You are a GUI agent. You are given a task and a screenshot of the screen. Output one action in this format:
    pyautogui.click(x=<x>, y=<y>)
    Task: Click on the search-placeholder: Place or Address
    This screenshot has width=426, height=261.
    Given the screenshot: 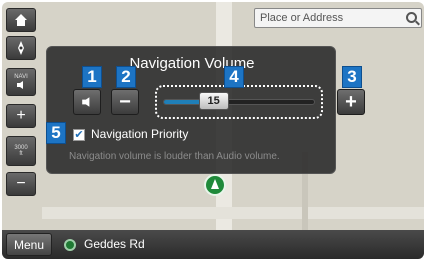 What is the action you would take?
    pyautogui.click(x=302, y=18)
    